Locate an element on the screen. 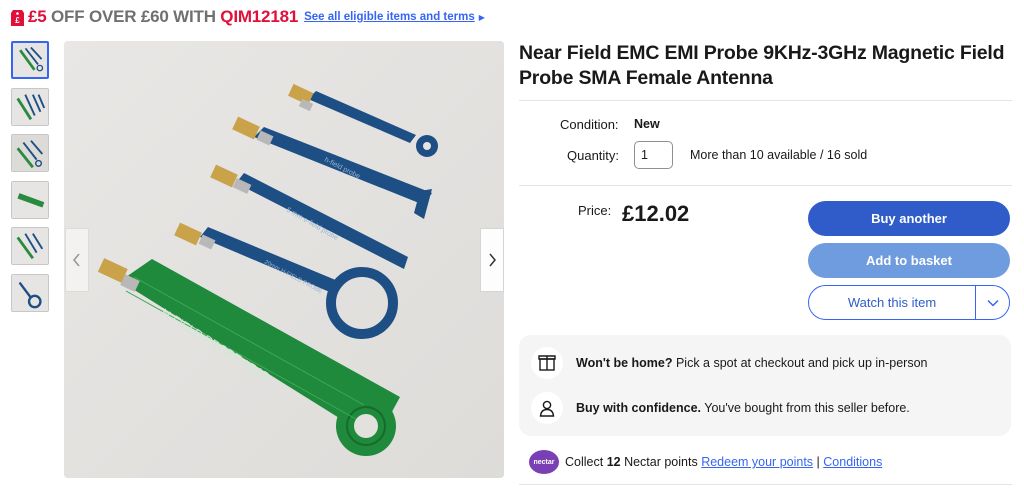  watch-item-button: Watch this item is located at coordinates (892, 302).